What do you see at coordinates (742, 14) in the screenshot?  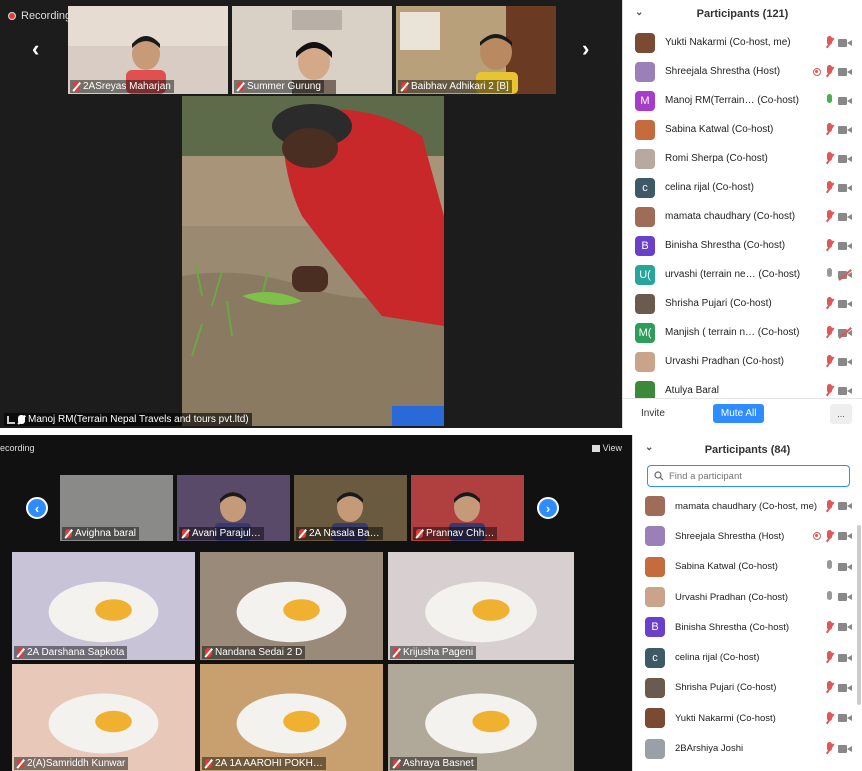 I see `participants-title: Participants (121)` at bounding box center [742, 14].